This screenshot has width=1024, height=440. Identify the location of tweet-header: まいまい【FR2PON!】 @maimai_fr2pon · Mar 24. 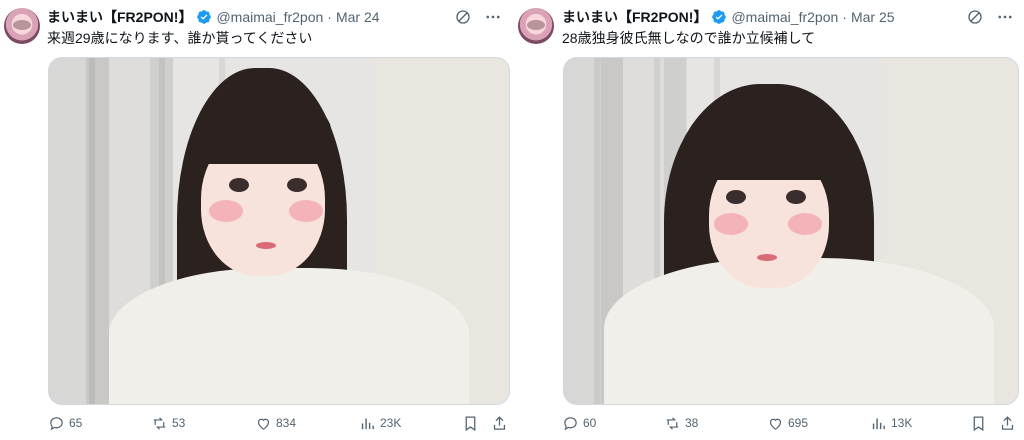
(213, 17).